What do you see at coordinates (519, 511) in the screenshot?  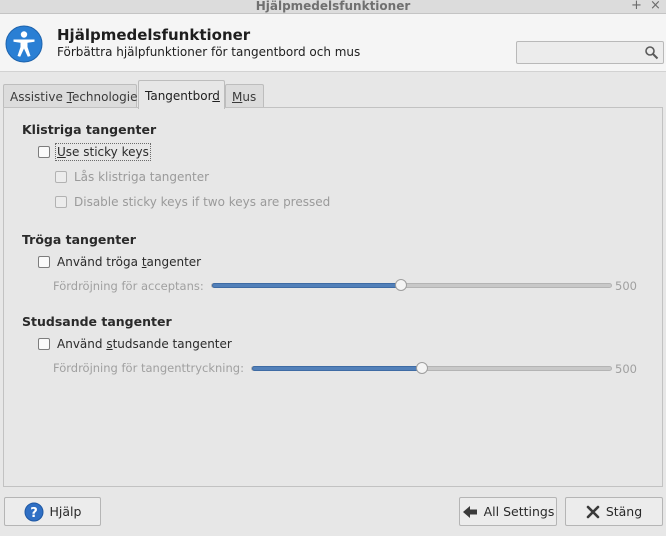 I see `all-settings-button-label: All Settings` at bounding box center [519, 511].